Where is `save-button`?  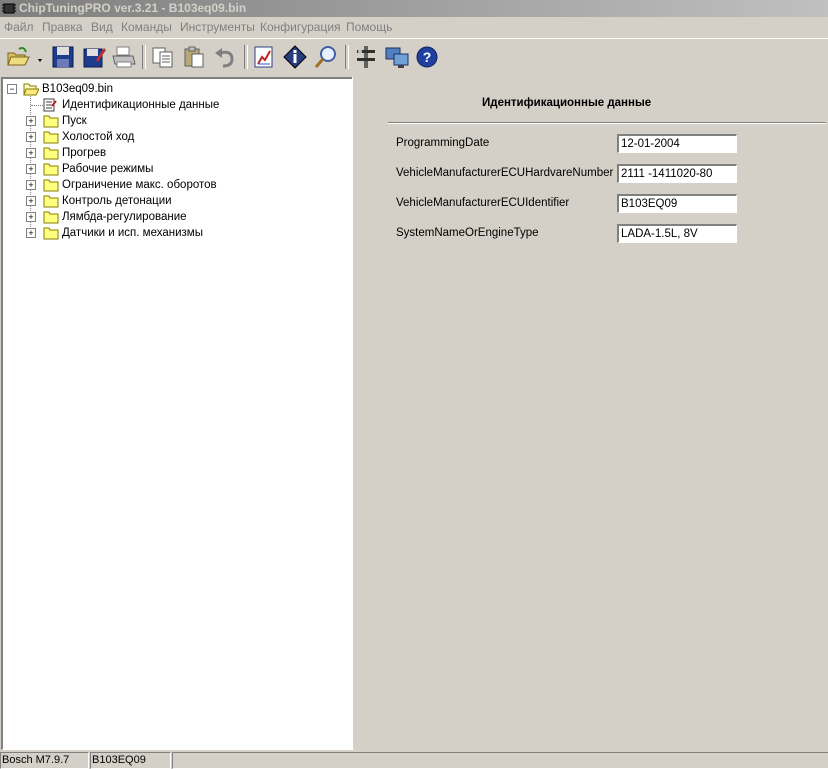 save-button is located at coordinates (63, 57).